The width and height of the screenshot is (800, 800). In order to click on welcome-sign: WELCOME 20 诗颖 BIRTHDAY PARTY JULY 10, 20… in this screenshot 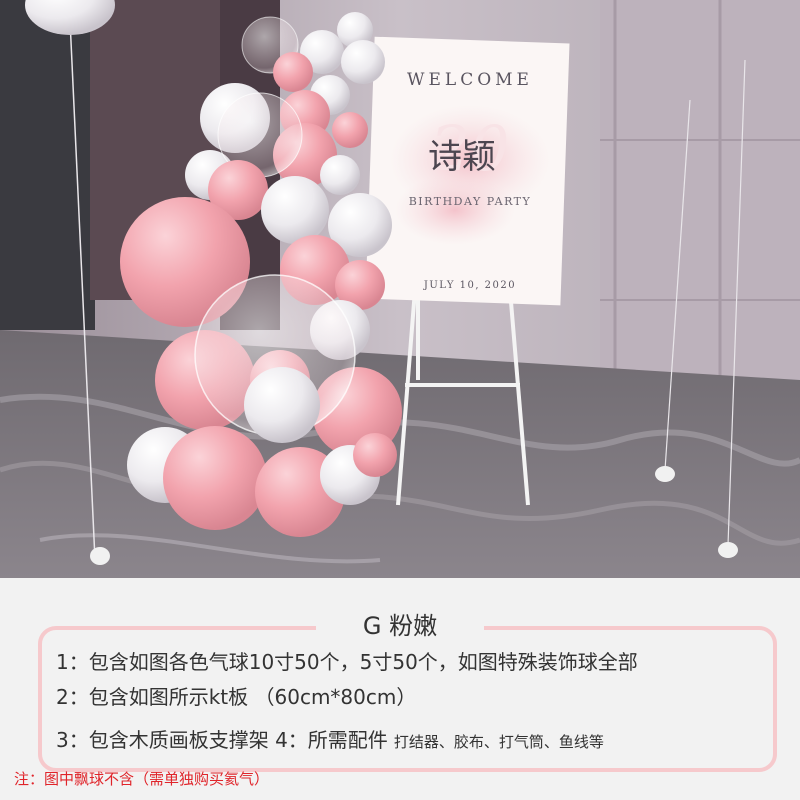, I will do `click(467, 171)`.